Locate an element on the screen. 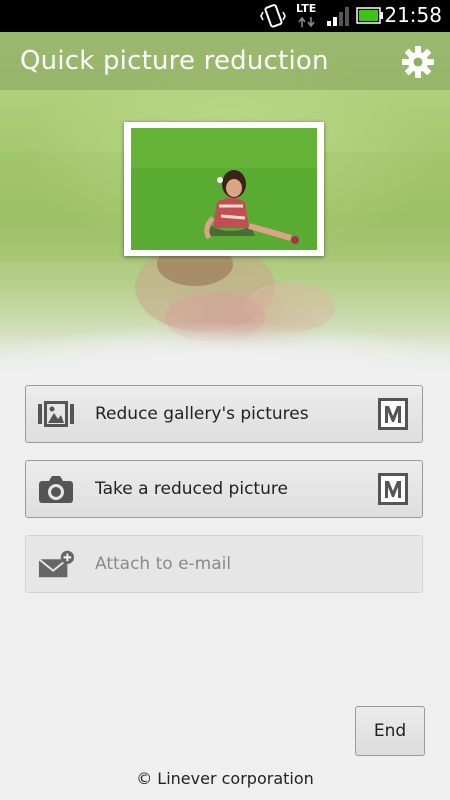 This screenshot has width=450, height=800. reduce-gallery-button: Reduce gallery's pictures is located at coordinates (224, 414).